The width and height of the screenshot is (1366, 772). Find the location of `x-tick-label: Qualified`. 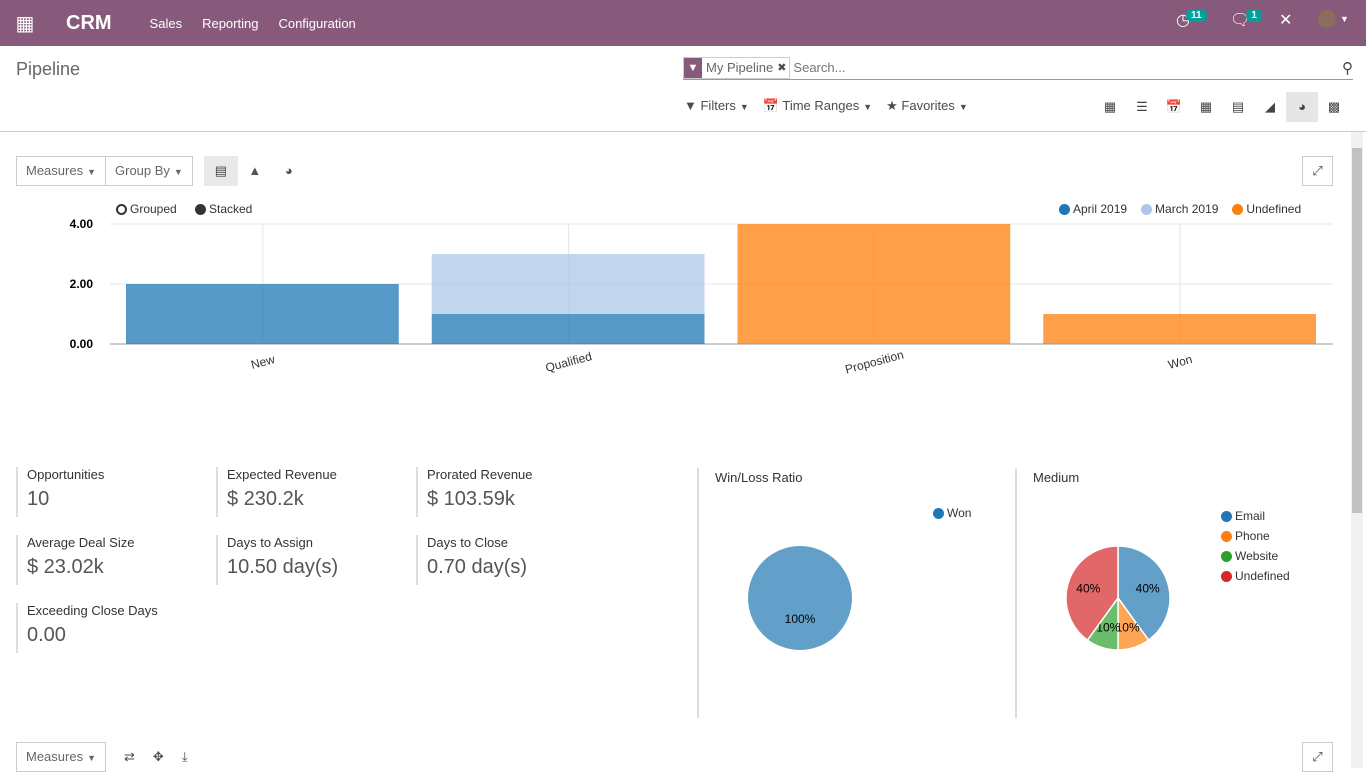

x-tick-label: Qualified is located at coordinates (568, 362).